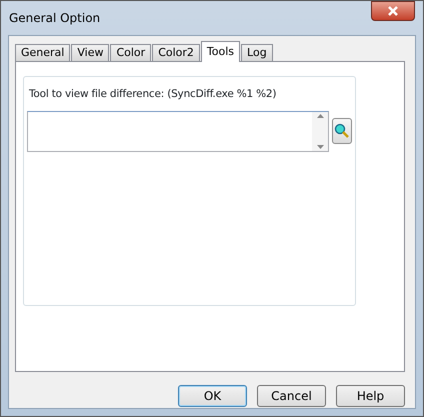  I want to click on tab: Color2, so click(176, 52).